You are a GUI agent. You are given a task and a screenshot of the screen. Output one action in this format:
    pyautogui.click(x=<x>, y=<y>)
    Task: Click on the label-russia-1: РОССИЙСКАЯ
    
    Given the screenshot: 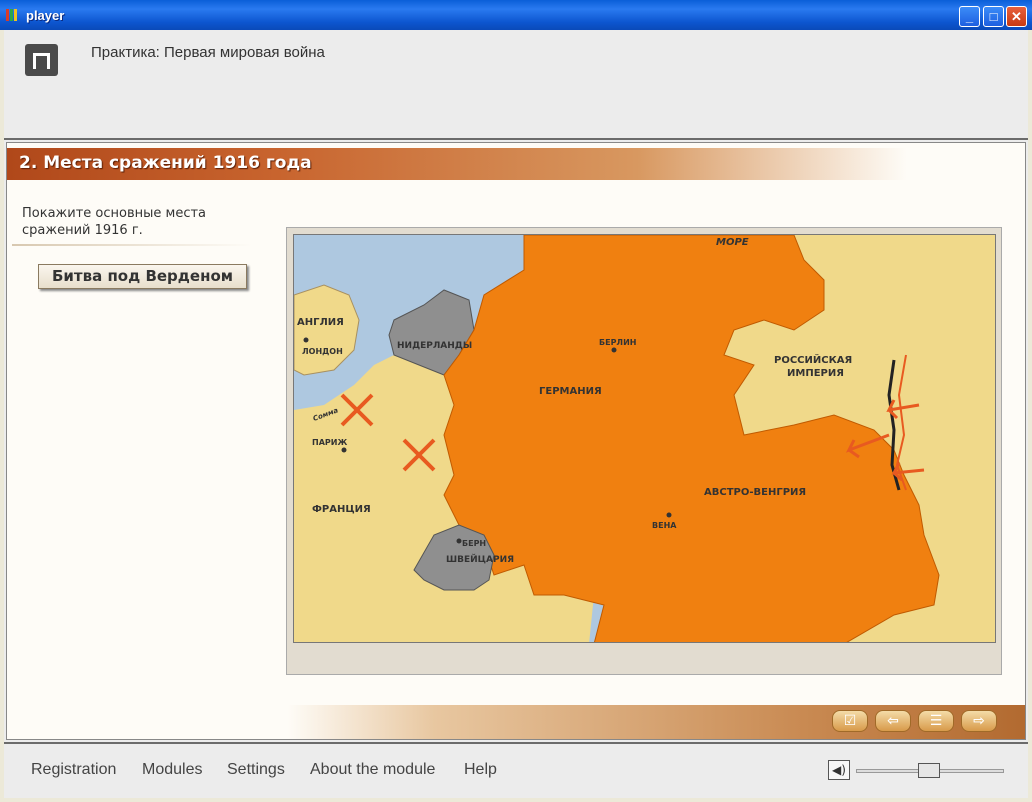 What is the action you would take?
    pyautogui.click(x=813, y=359)
    